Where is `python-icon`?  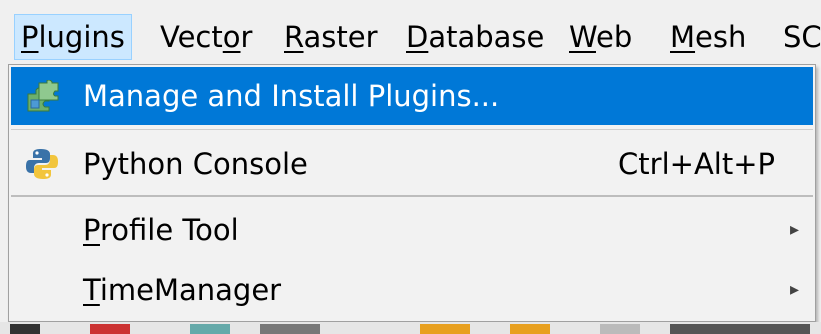
python-icon is located at coordinates (42, 164).